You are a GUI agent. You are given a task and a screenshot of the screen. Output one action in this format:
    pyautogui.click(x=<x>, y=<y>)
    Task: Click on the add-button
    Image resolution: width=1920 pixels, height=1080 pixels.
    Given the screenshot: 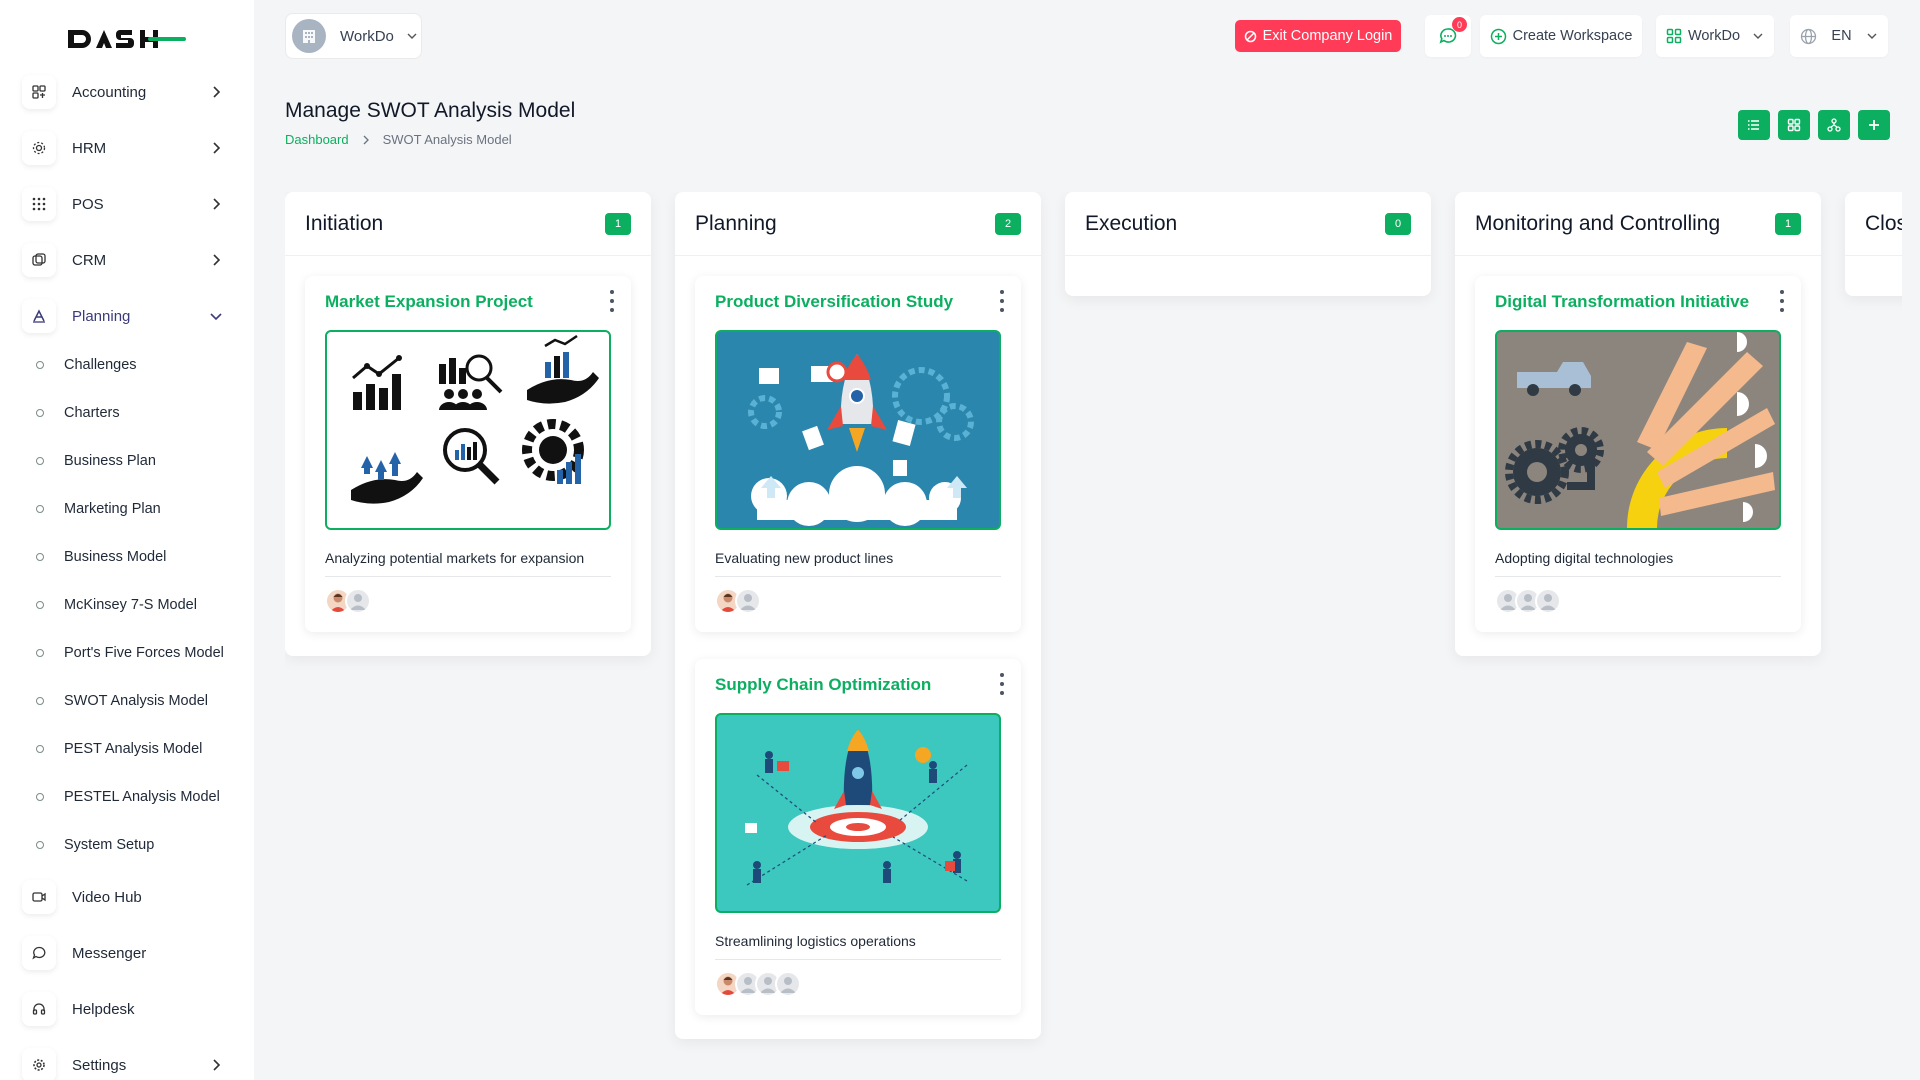 What is the action you would take?
    pyautogui.click(x=1874, y=125)
    